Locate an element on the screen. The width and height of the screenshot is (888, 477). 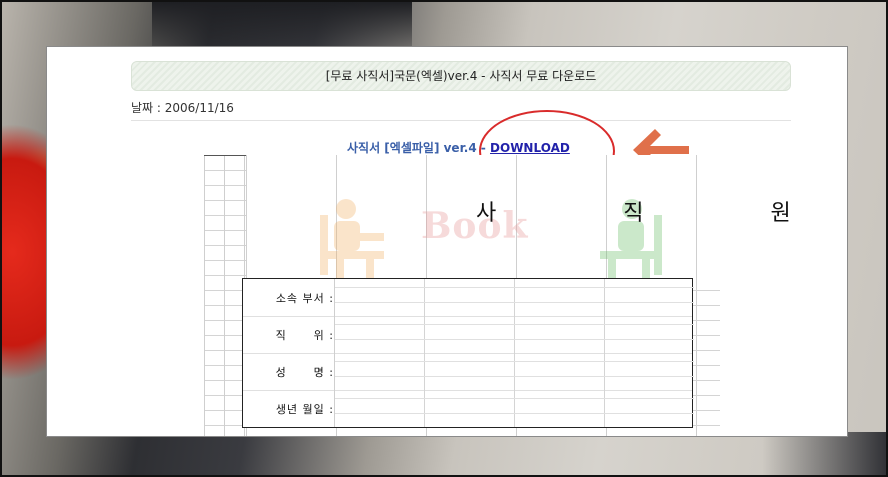
chair-figure-icon is located at coordinates (352, 241).